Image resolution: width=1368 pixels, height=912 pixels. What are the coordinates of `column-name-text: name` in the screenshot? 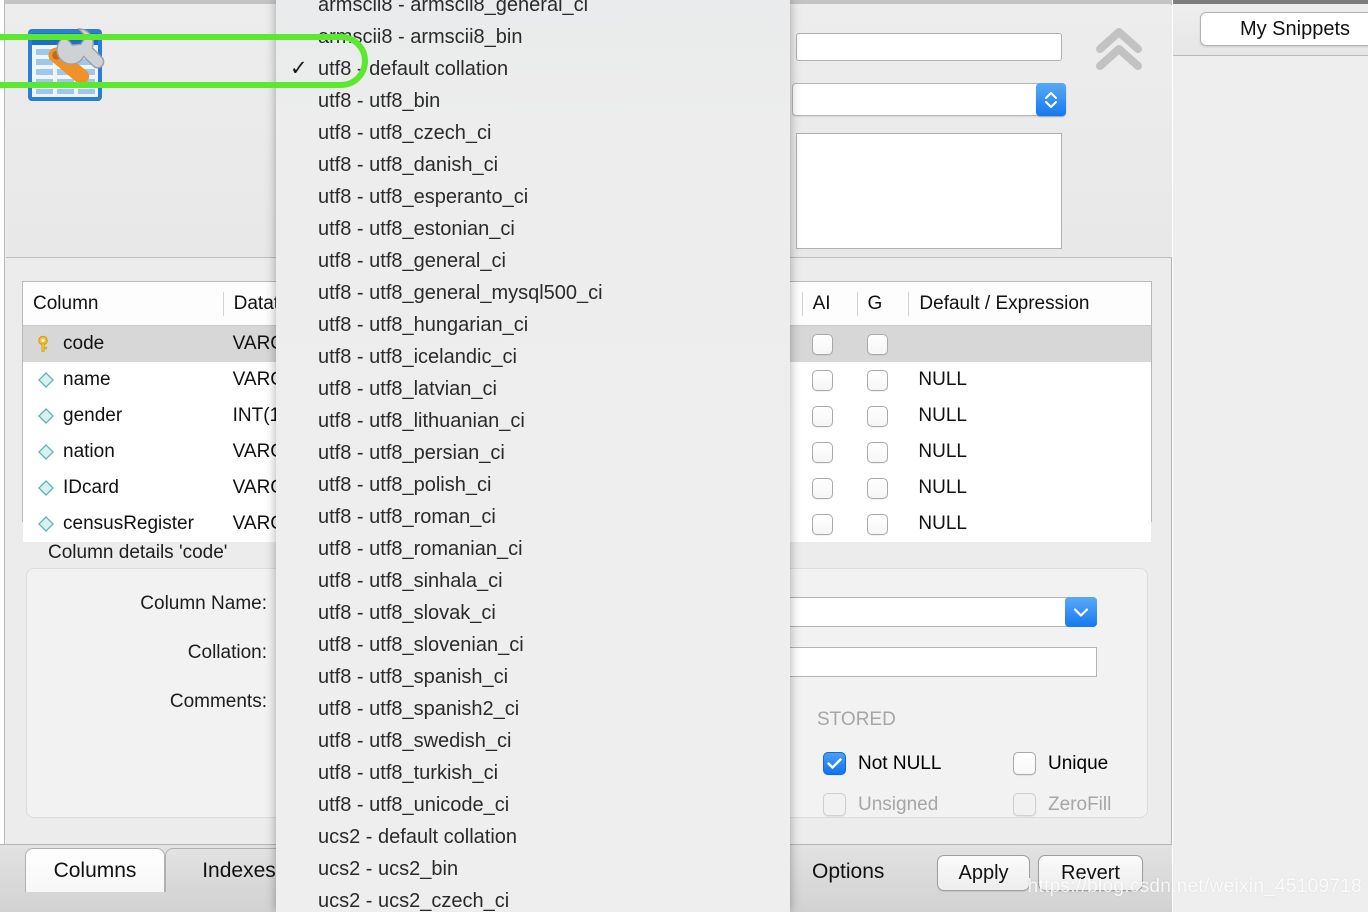 It's located at (87, 379).